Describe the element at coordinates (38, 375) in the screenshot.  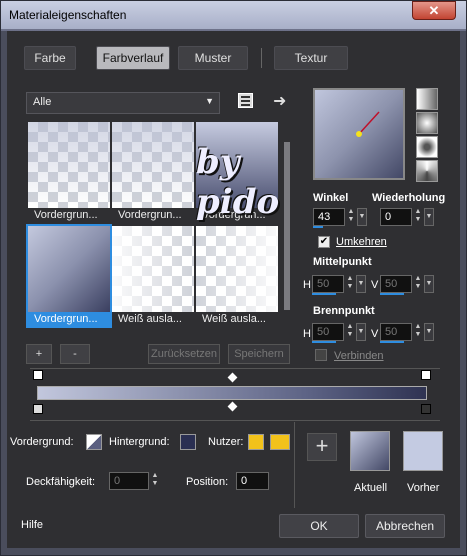
I see `opacity-stop-left` at that location.